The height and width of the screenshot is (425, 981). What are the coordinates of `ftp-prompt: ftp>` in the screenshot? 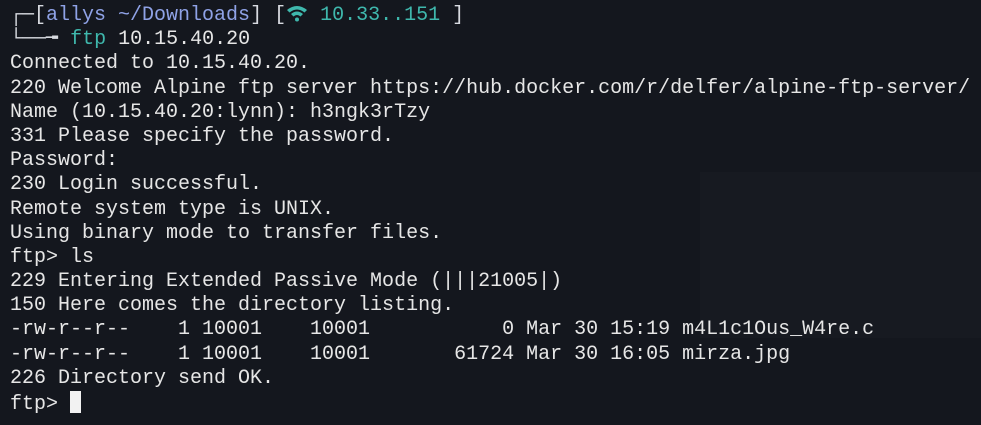 It's located at (40, 404).